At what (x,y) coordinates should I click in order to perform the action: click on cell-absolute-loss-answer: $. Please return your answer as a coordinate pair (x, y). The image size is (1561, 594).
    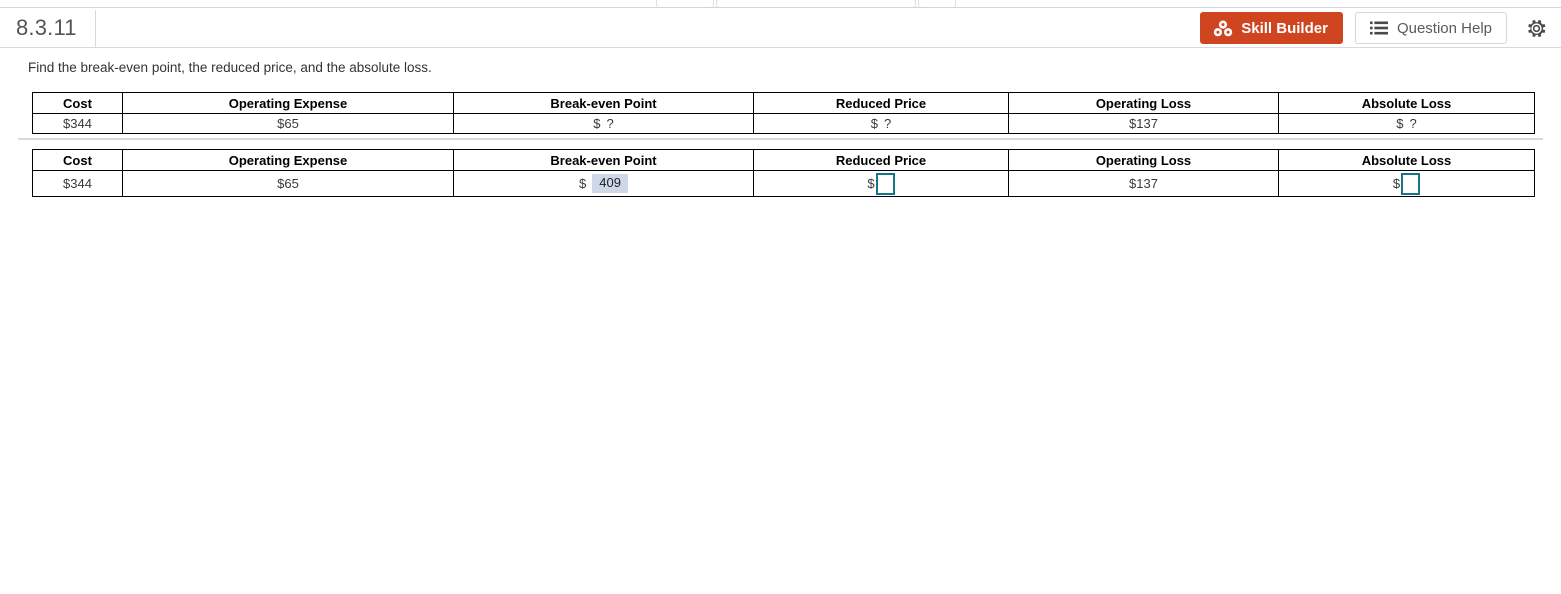
    Looking at the image, I should click on (1406, 183).